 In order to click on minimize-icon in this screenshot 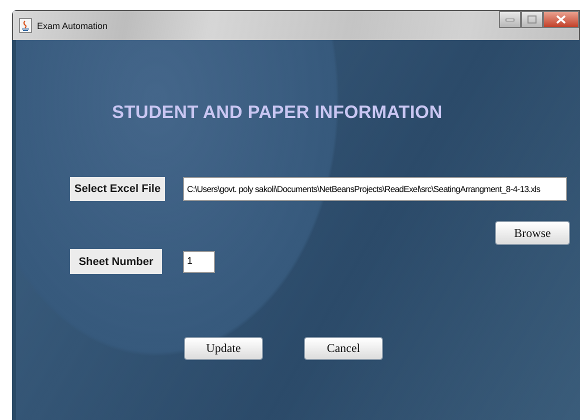, I will do `click(510, 20)`.